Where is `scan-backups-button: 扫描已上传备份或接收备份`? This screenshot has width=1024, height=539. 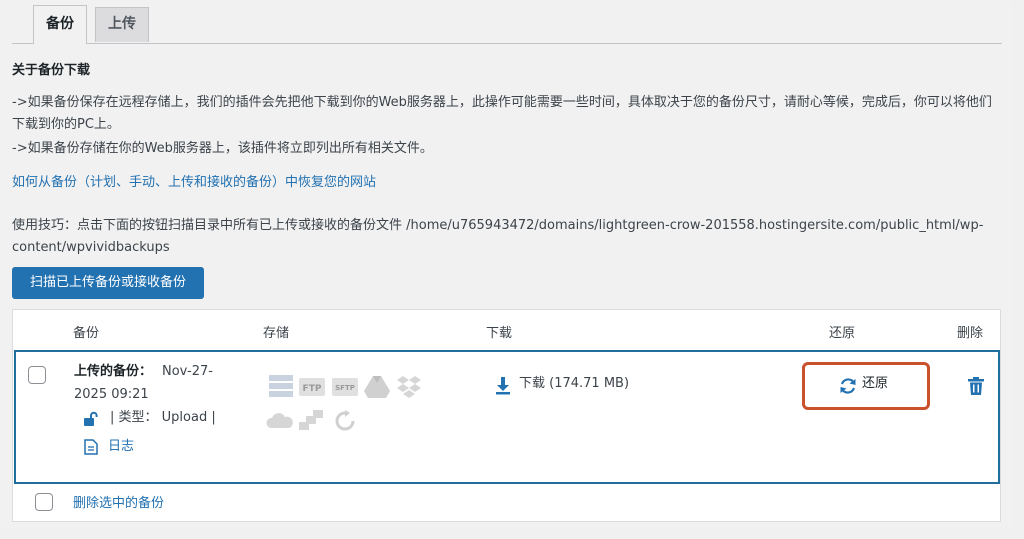 scan-backups-button: 扫描已上传备份或接收备份 is located at coordinates (108, 283).